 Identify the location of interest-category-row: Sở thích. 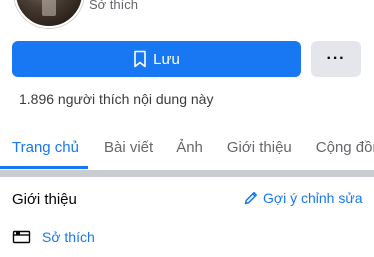
(53, 237).